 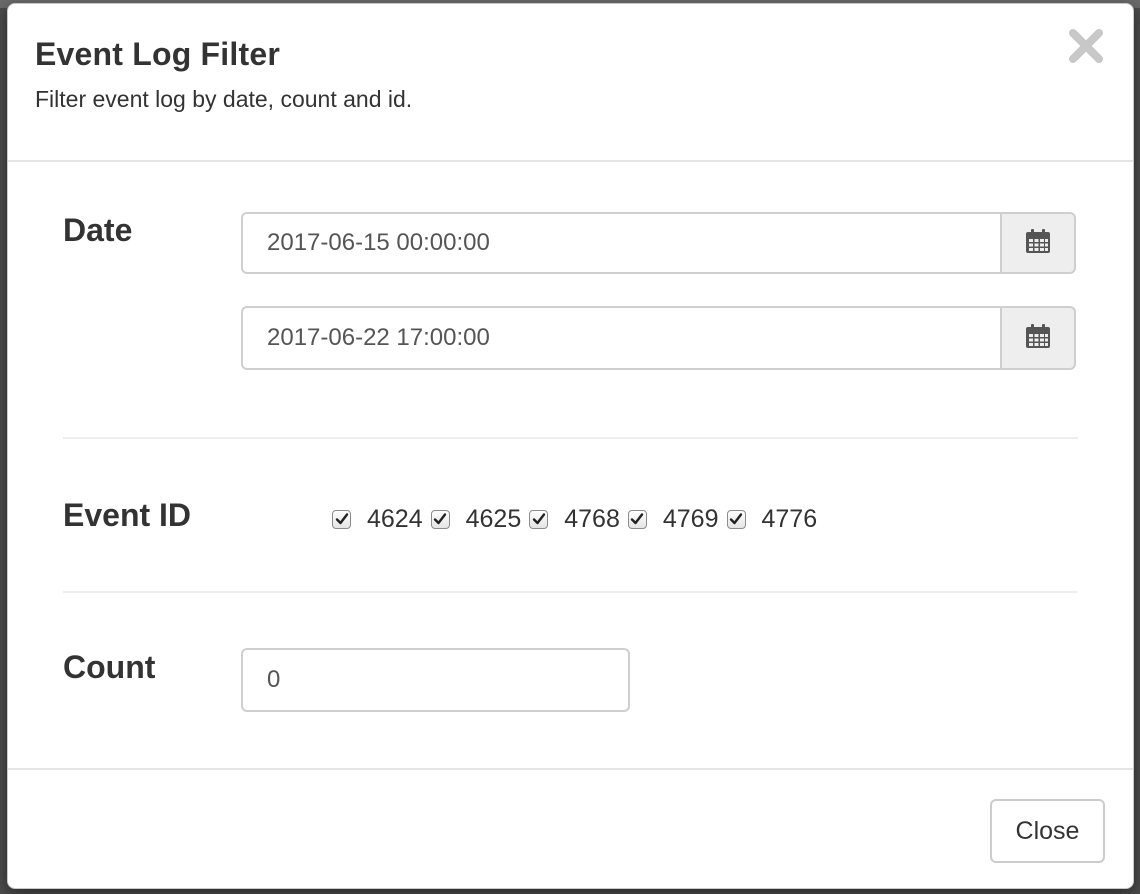 I want to click on modal-footer: Close, so click(x=570, y=828).